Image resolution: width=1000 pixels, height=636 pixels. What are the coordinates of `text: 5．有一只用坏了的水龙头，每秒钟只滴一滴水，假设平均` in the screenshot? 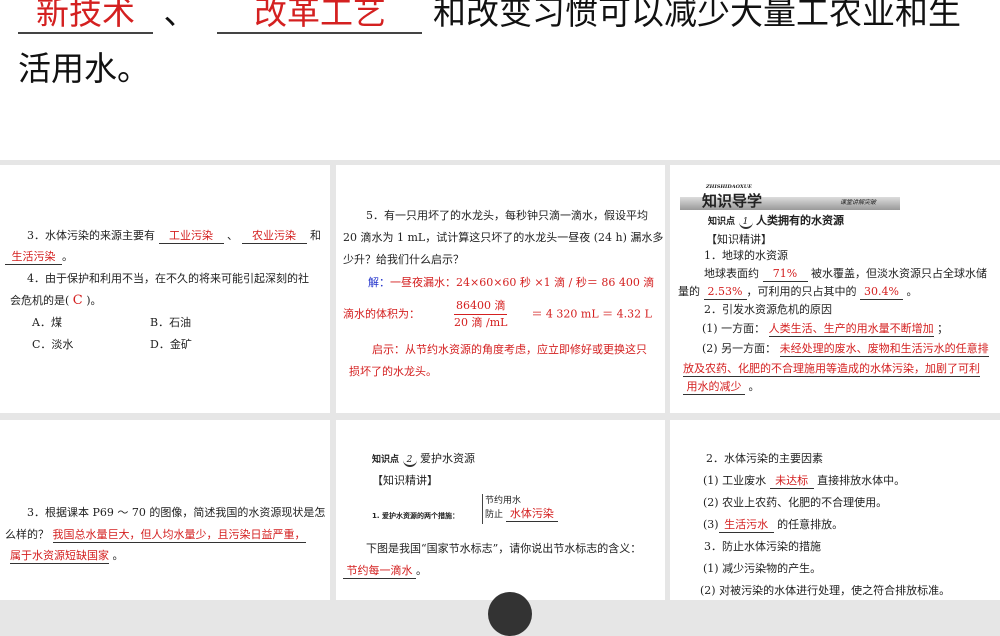 It's located at (507, 215).